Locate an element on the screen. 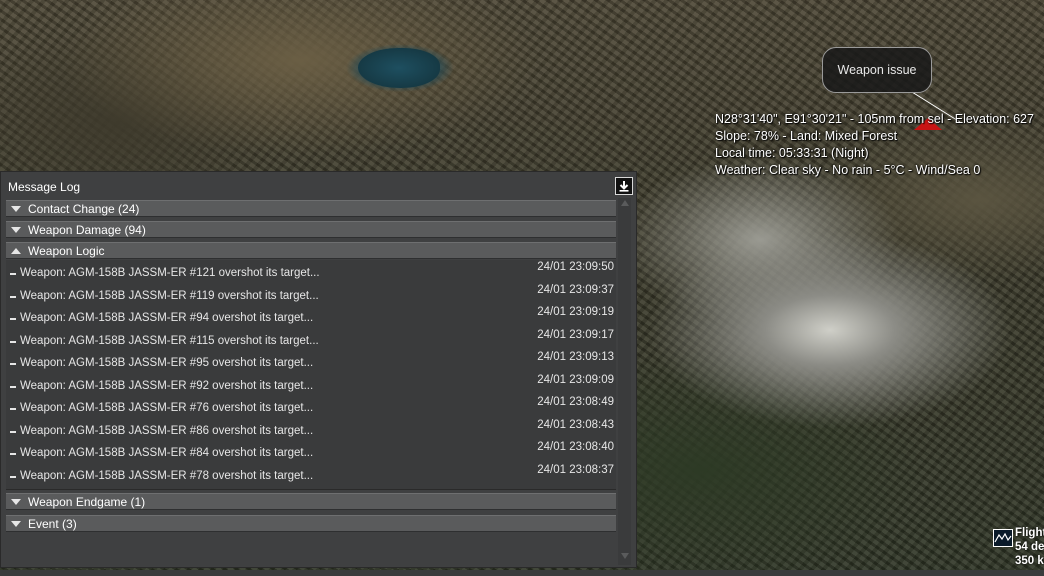  panel-title: Message Log is located at coordinates (44, 187).